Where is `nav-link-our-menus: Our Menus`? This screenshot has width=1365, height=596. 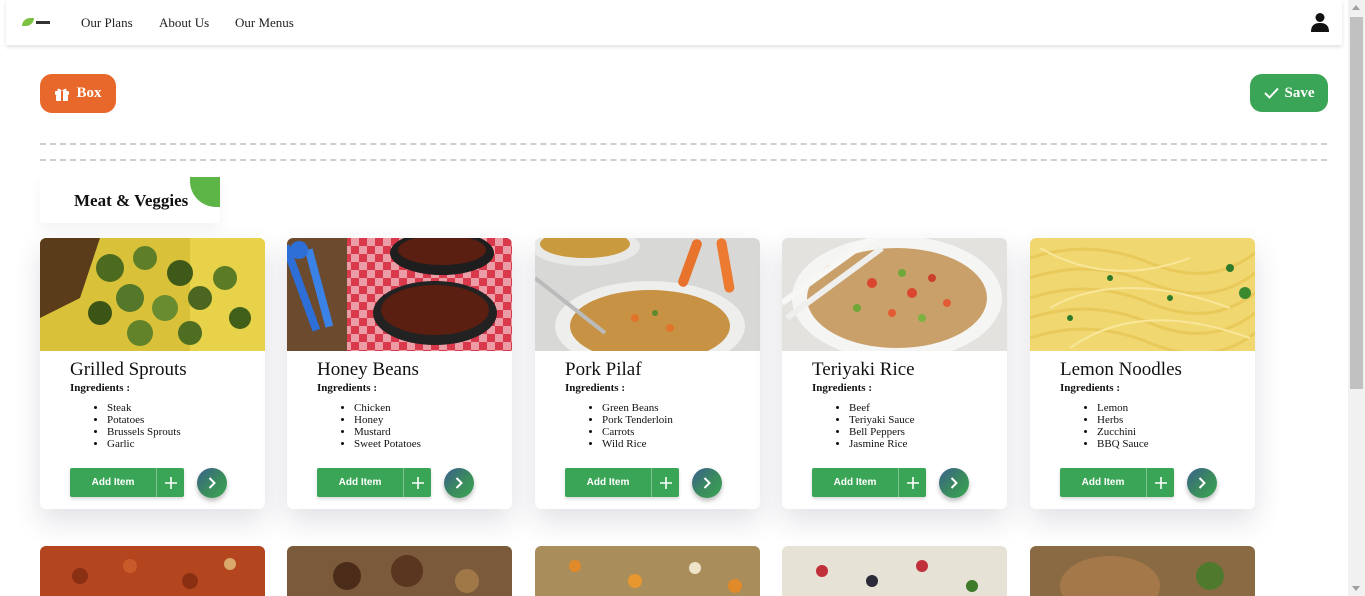 nav-link-our-menus: Our Menus is located at coordinates (264, 23).